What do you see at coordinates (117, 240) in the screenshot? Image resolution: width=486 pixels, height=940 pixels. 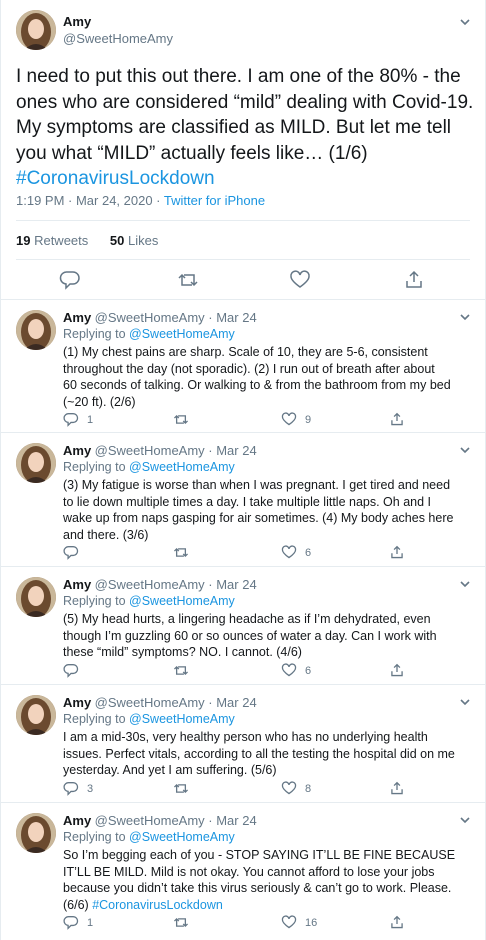 I see `likes-count: 50` at bounding box center [117, 240].